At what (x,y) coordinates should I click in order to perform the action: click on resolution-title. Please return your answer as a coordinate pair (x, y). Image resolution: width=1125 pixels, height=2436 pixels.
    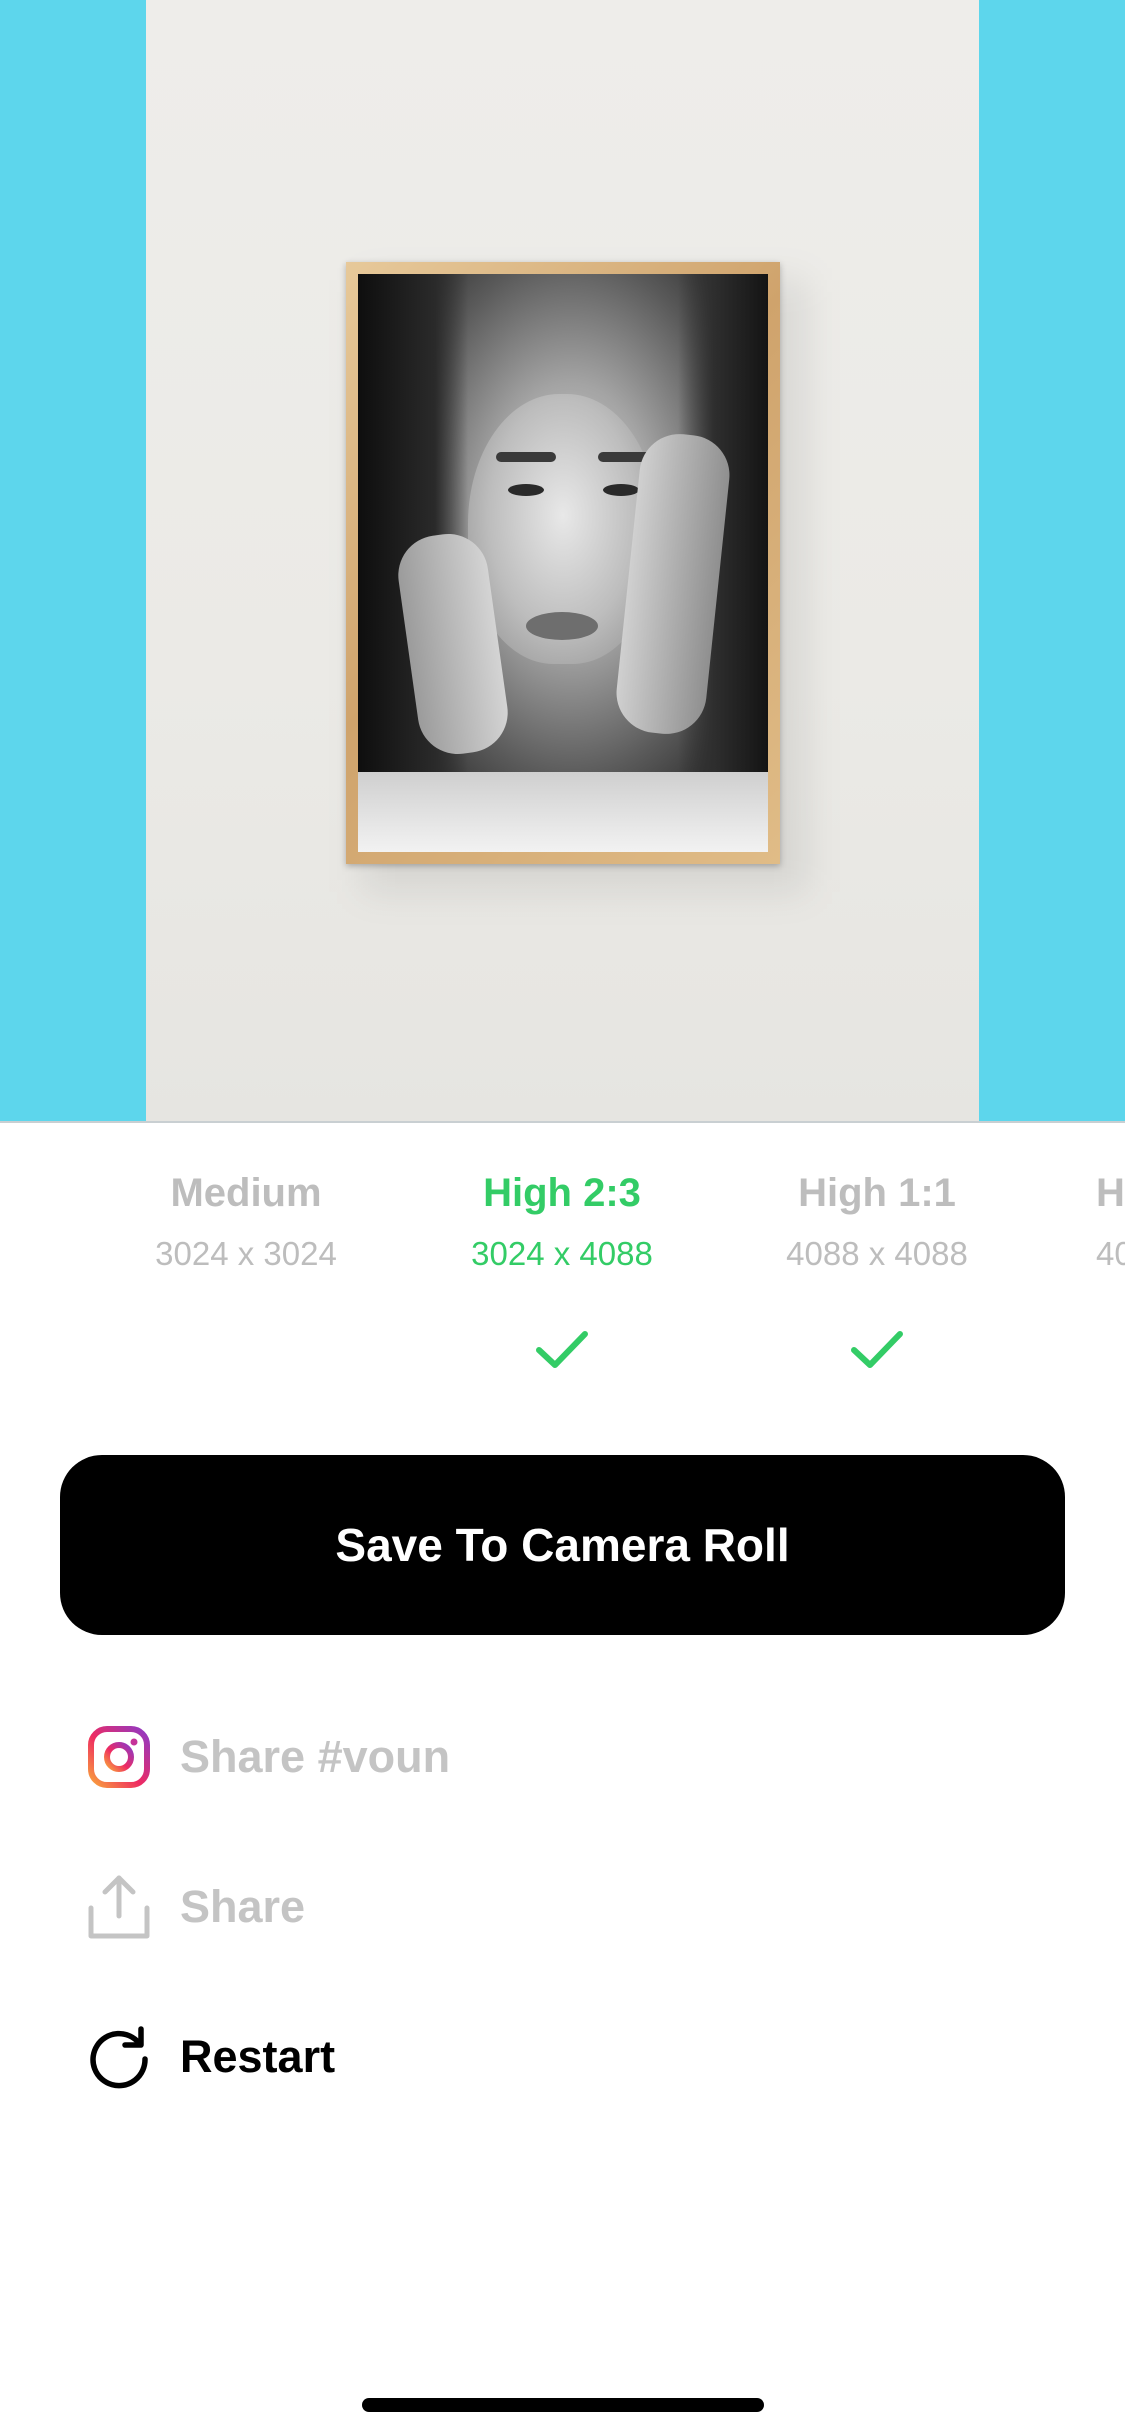
    Looking at the image, I should click on (8, 1193).